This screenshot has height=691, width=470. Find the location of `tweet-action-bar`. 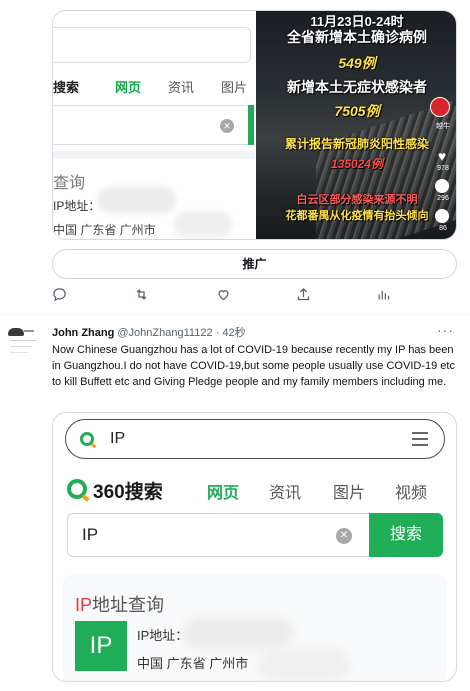

tweet-action-bar is located at coordinates (222, 296).